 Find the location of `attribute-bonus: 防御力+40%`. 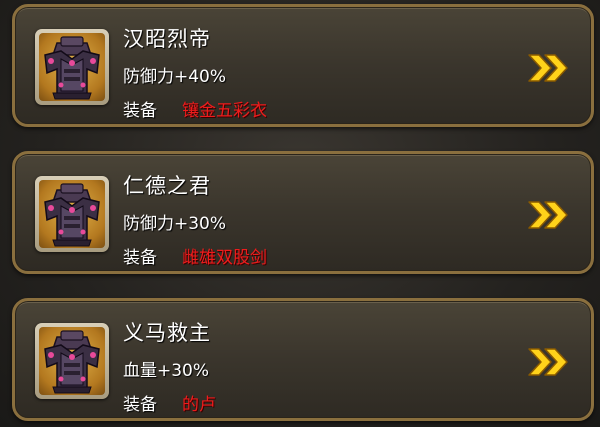

attribute-bonus: 防御力+40% is located at coordinates (175, 77).